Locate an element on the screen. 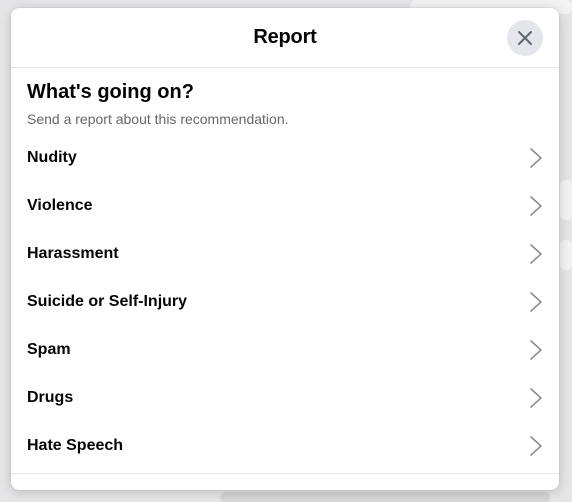 The height and width of the screenshot is (502, 572). option-label: Nudity is located at coordinates (52, 157).